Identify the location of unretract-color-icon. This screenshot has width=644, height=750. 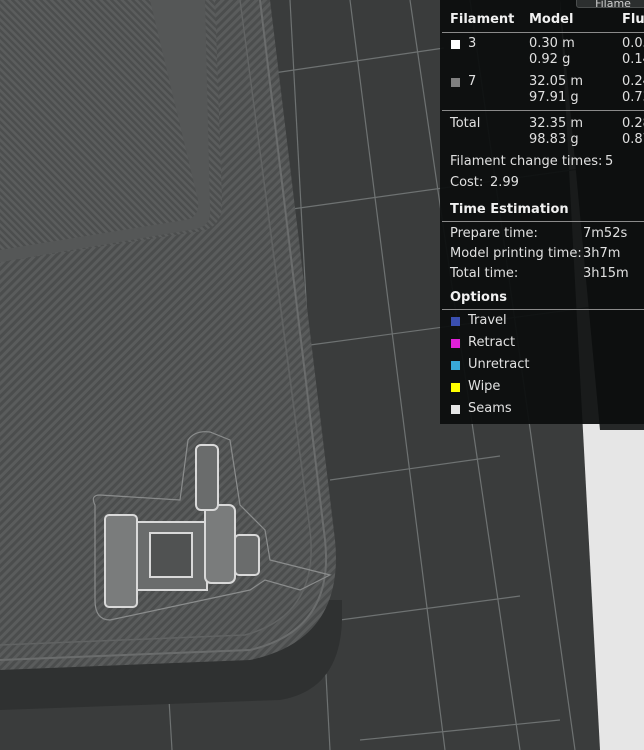
(455, 365).